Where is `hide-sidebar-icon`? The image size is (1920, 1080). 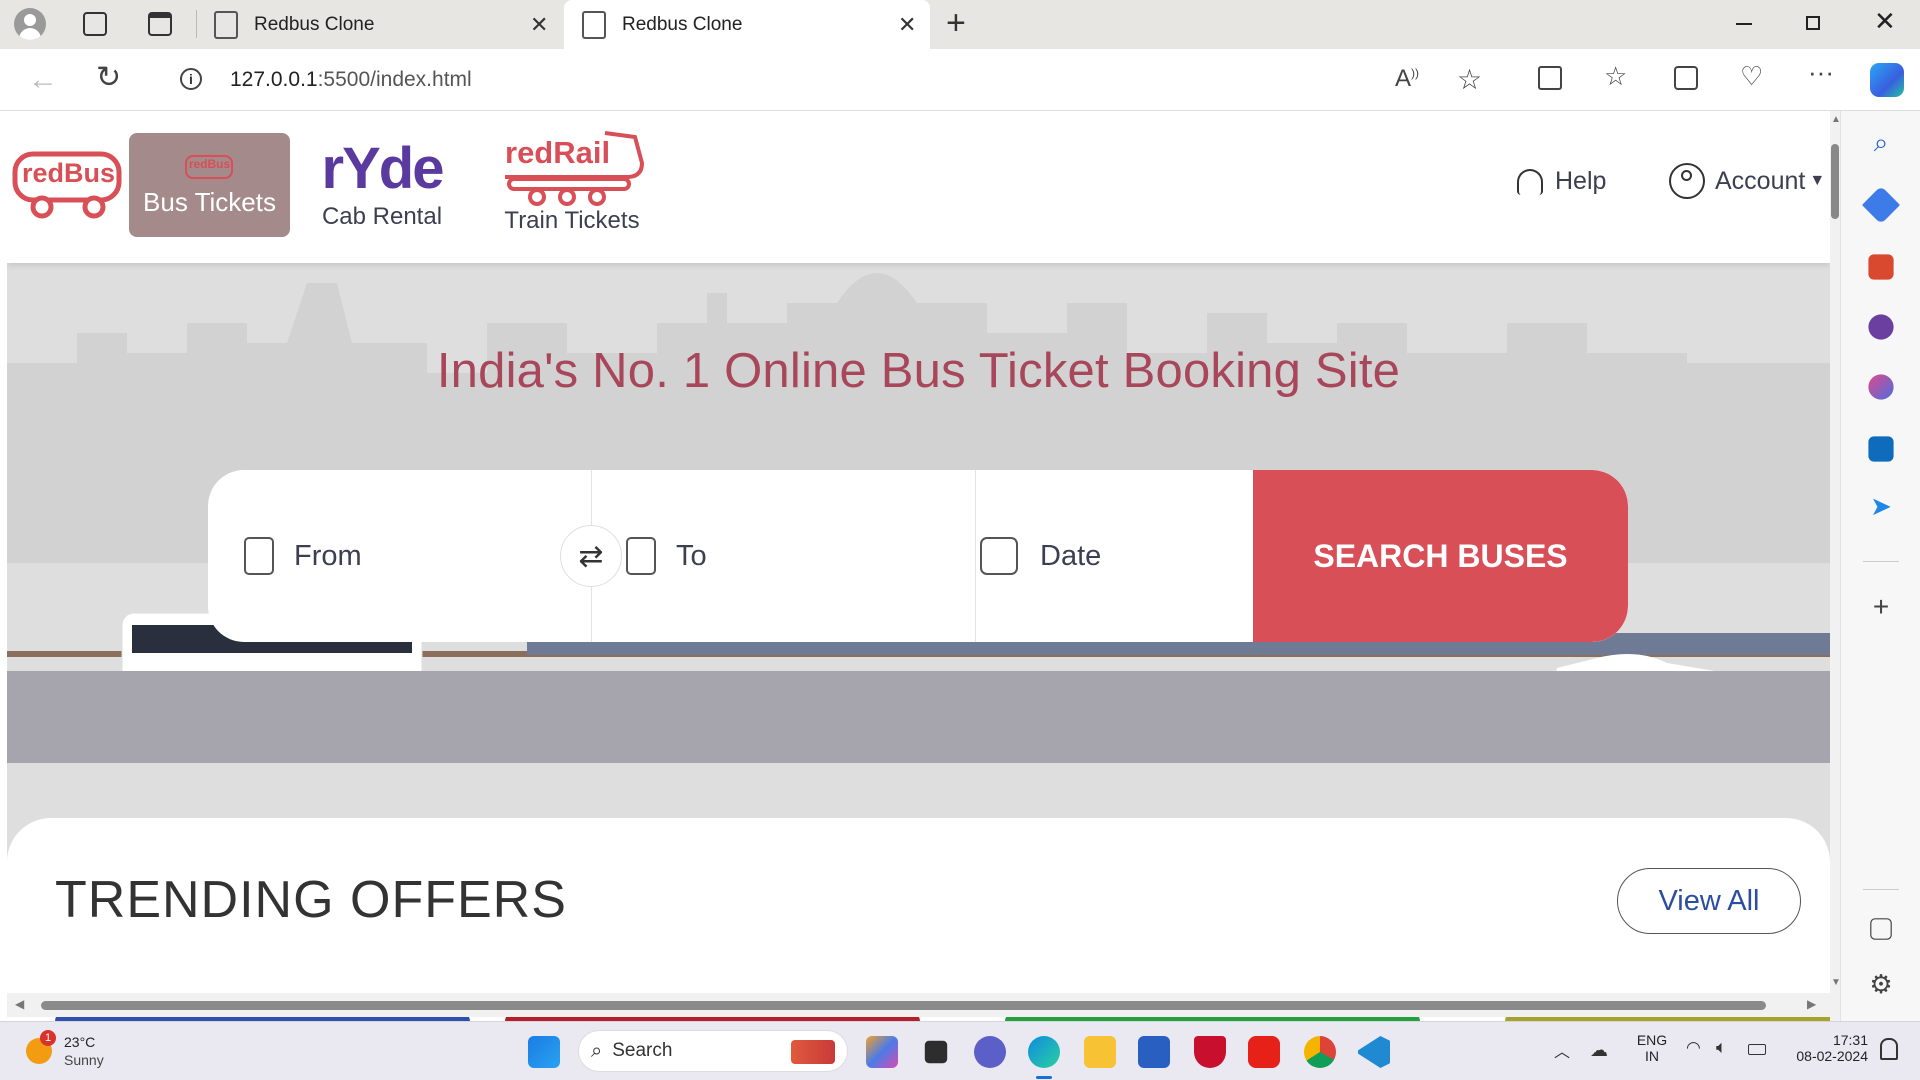 hide-sidebar-icon is located at coordinates (1881, 929).